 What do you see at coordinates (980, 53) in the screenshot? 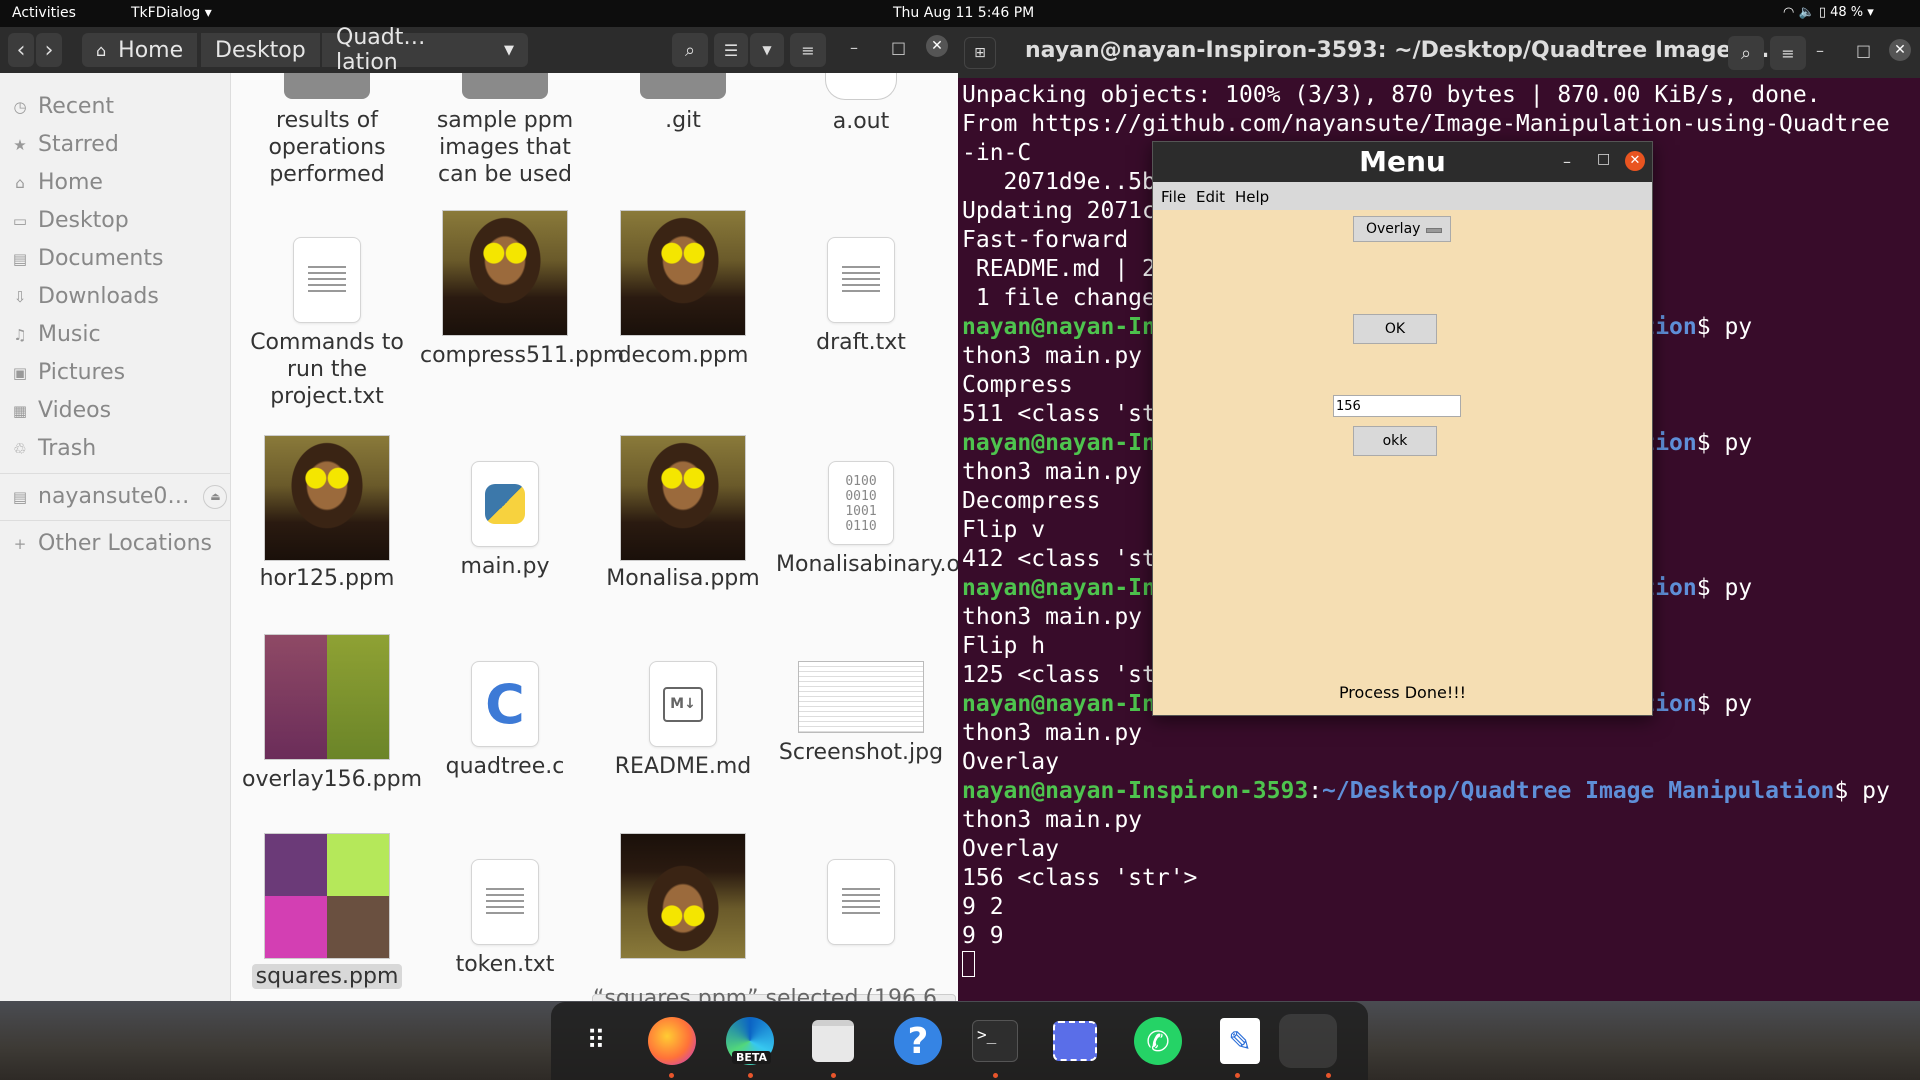
I see `new-tab-button: ⊞` at bounding box center [980, 53].